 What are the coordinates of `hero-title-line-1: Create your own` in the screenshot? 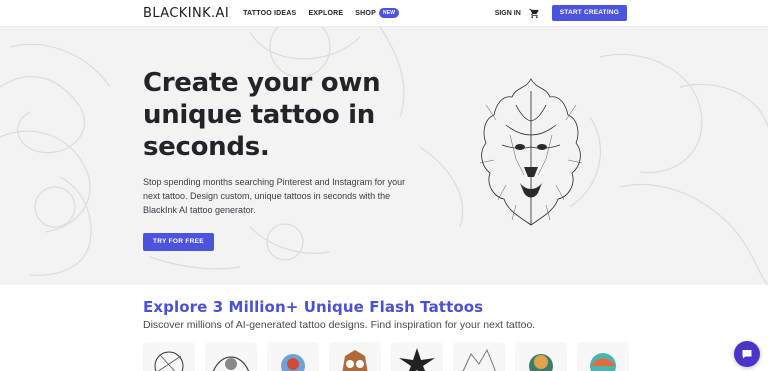 It's located at (262, 83).